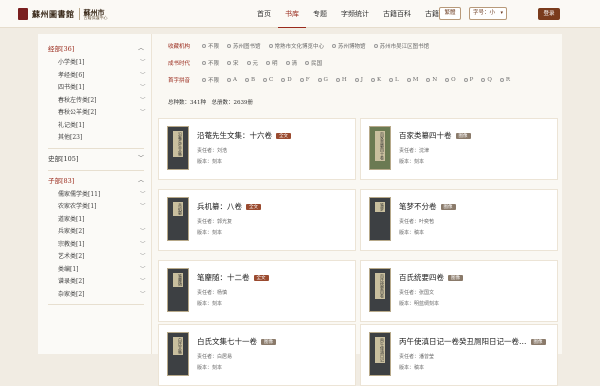  Describe the element at coordinates (178, 219) in the screenshot. I see `book-cover: 兵机纂` at that location.